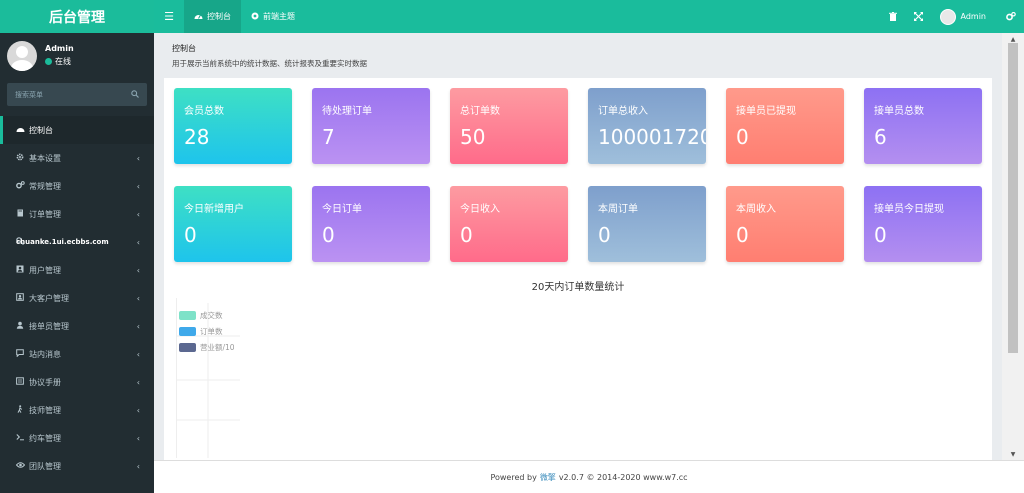  I want to click on sidebar-item-3: 订单管理 ‹, so click(77, 214).